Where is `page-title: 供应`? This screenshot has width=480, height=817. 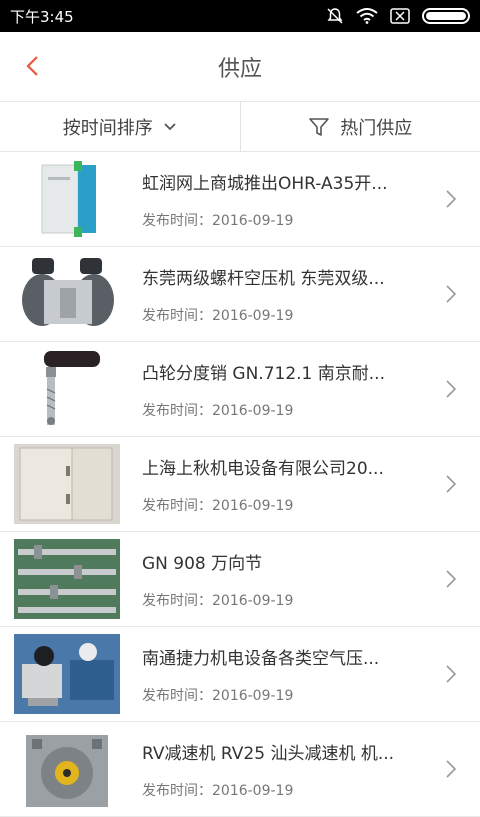
page-title: 供应 is located at coordinates (240, 67).